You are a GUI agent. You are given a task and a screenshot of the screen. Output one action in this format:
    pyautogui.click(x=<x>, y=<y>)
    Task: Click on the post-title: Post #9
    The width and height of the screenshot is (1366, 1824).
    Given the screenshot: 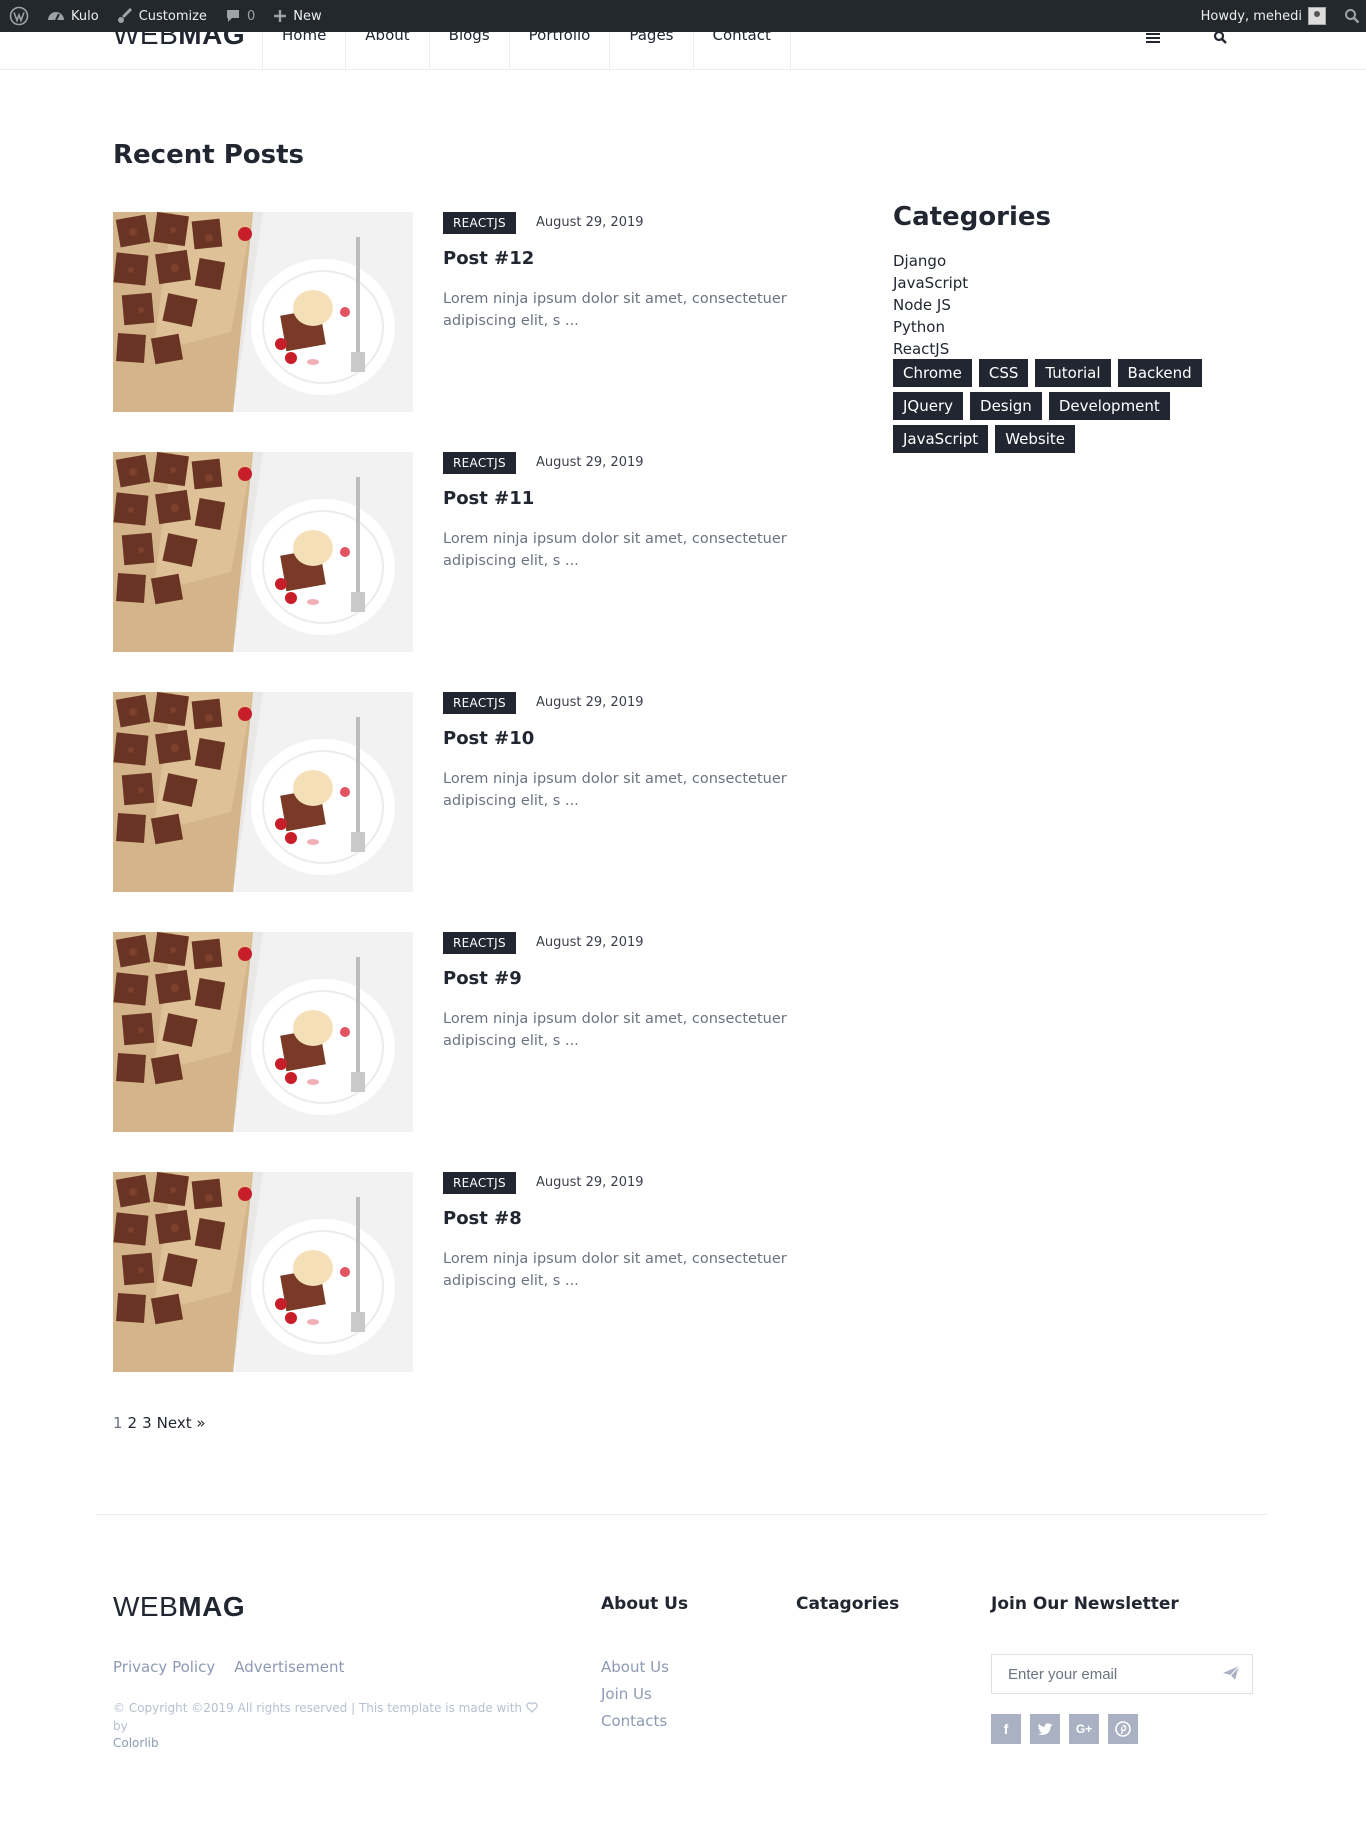 What is the action you would take?
    pyautogui.click(x=482, y=978)
    